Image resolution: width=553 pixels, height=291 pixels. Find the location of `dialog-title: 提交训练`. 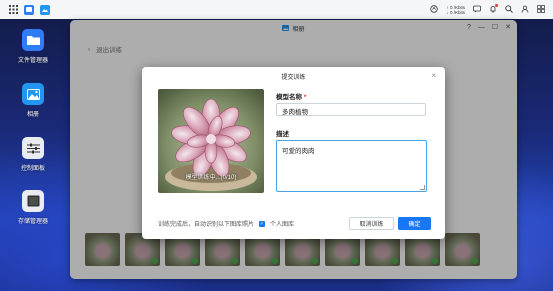

dialog-title: 提交训练 is located at coordinates (293, 78).